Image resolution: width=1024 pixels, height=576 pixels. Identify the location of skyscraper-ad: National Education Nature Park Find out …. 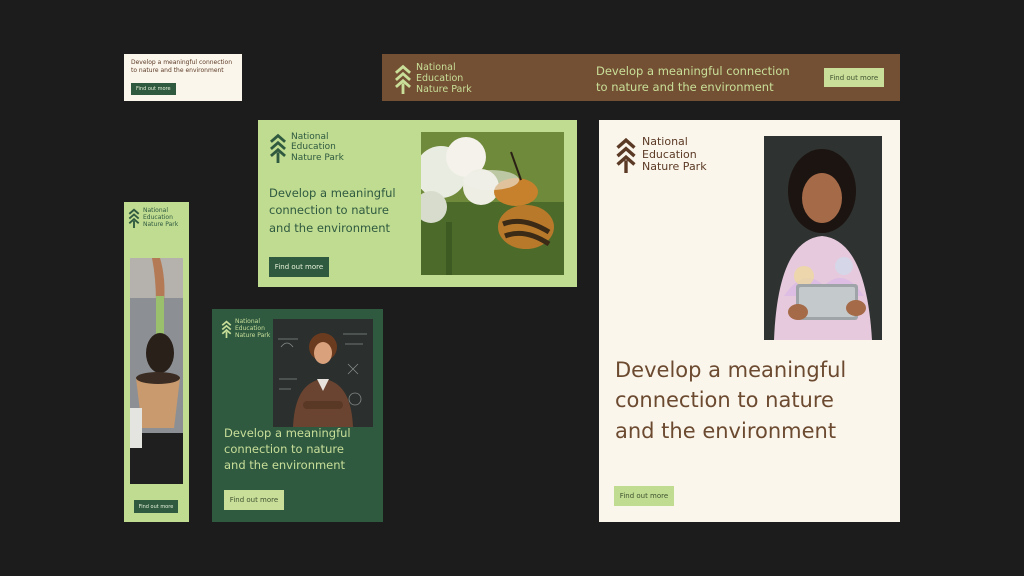
(156, 362).